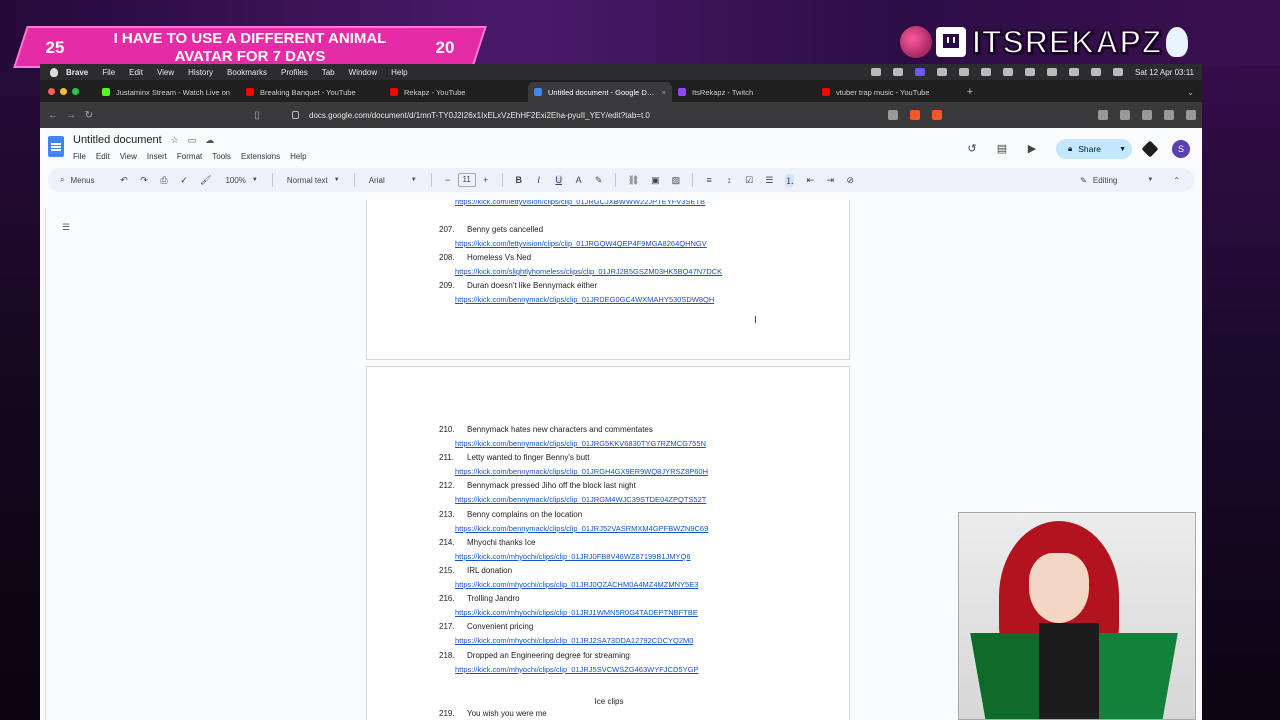  I want to click on clip-title: Letty wanted to finger Benny's butt, so click(528, 457).